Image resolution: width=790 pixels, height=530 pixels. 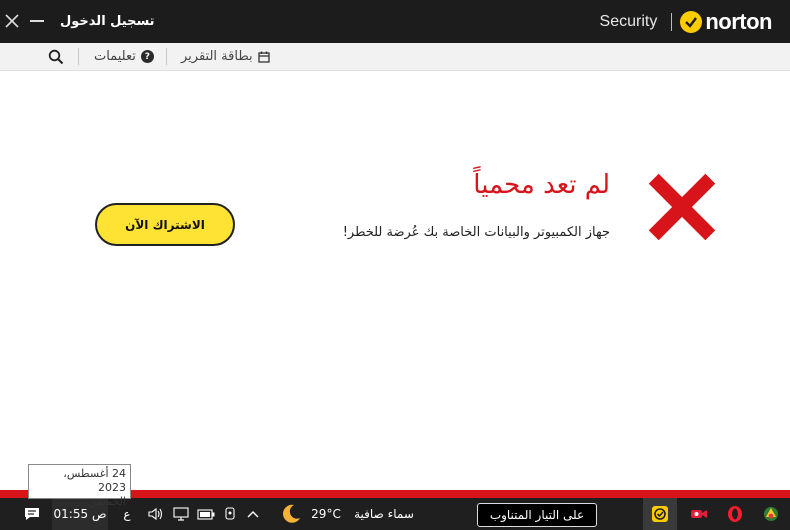 What do you see at coordinates (628, 21) in the screenshot?
I see `product-name: Security` at bounding box center [628, 21].